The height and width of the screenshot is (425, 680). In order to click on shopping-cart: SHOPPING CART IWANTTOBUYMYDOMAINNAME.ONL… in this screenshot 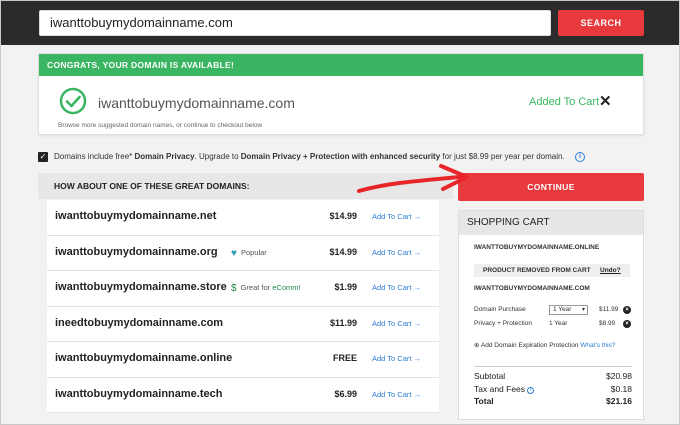, I will do `click(551, 315)`.